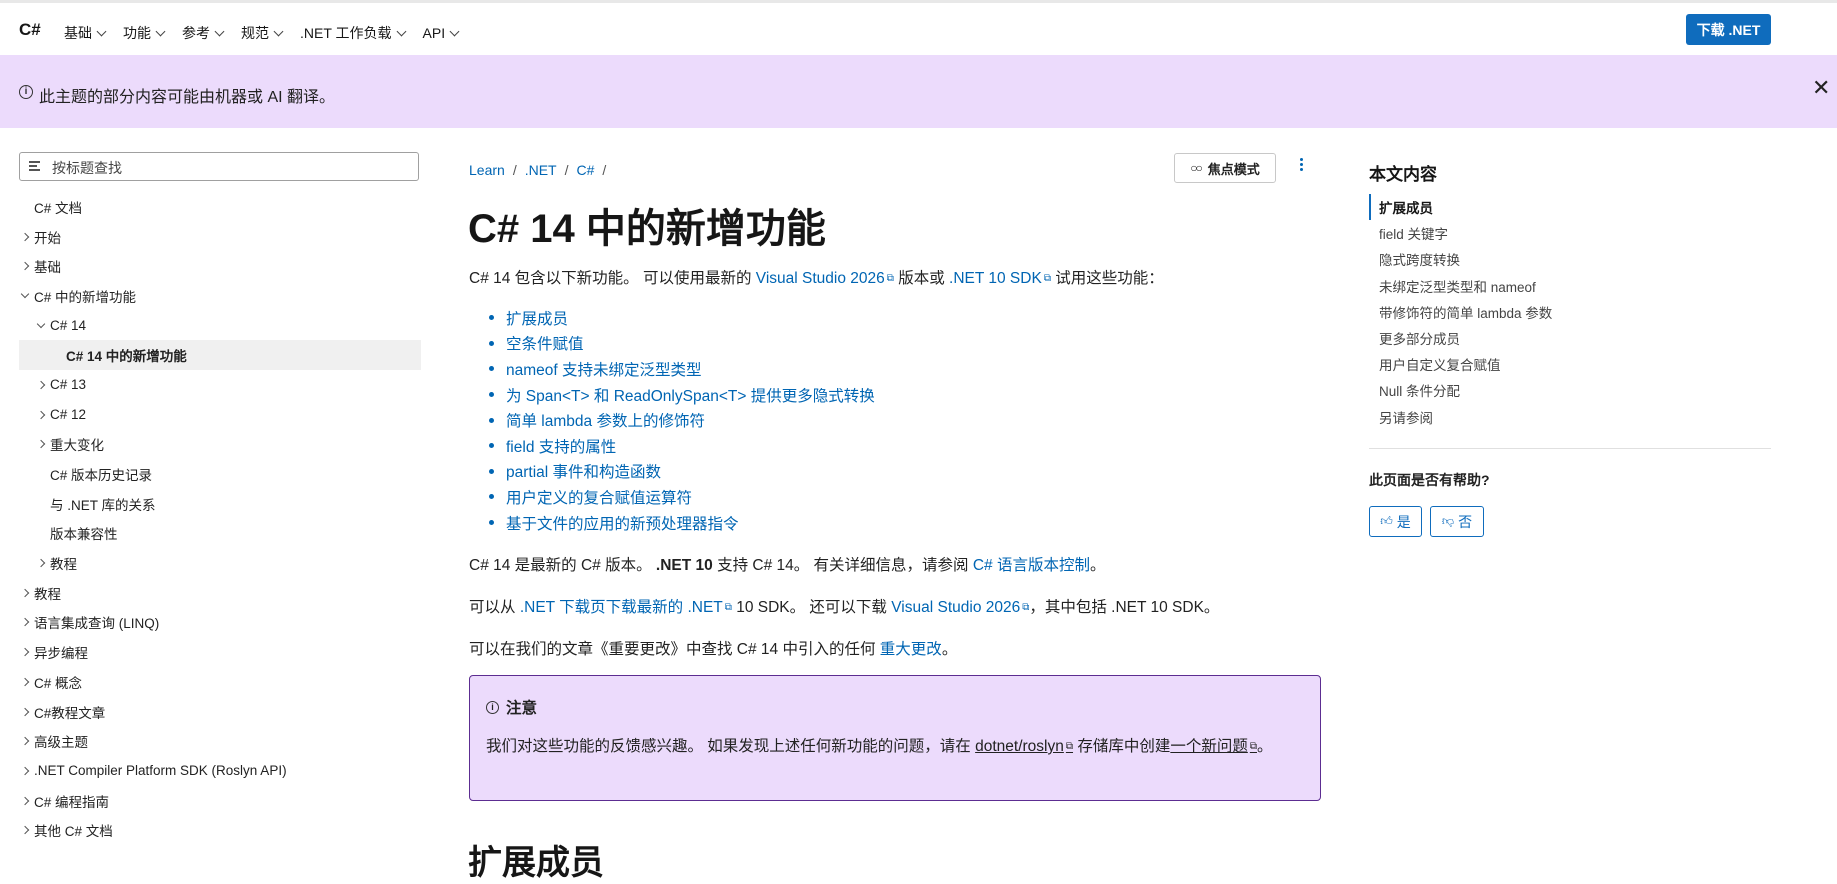 The height and width of the screenshot is (884, 1837). Describe the element at coordinates (220, 830) in the screenshot. I see `toc-item: 其他 C# 文档` at that location.